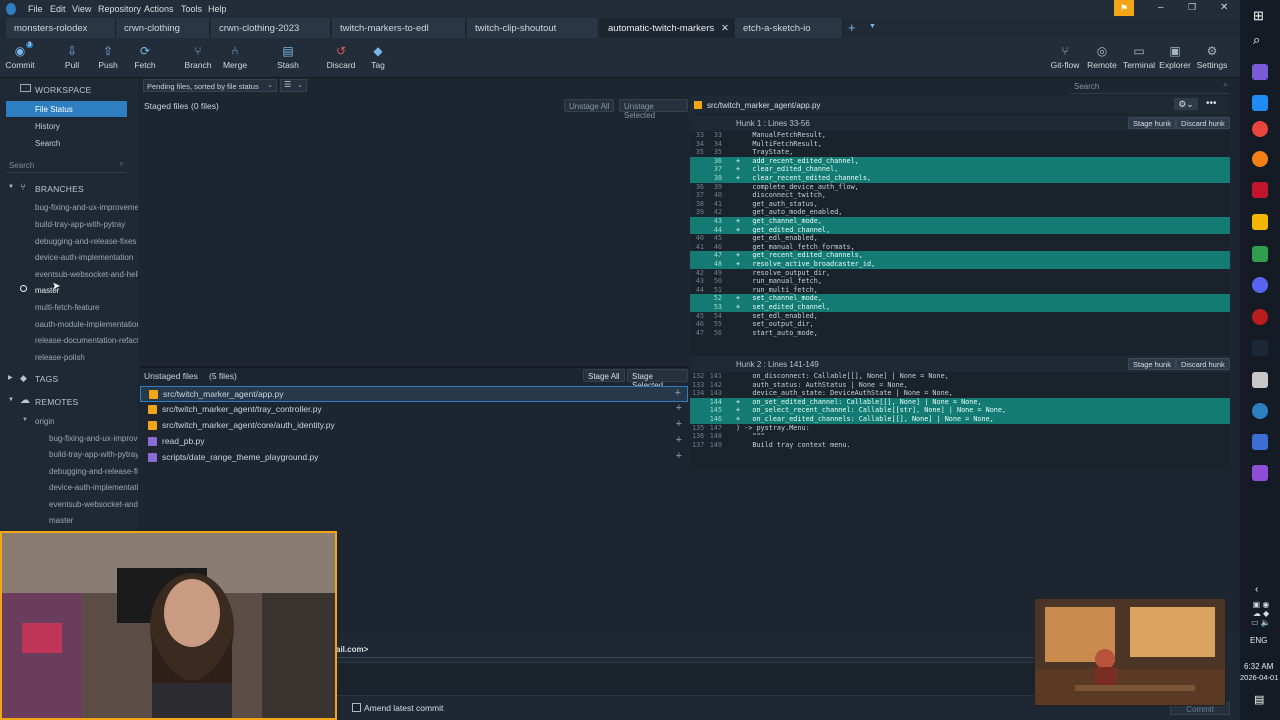 This screenshot has height=720, width=1280. I want to click on obs-icon, so click(1260, 317).